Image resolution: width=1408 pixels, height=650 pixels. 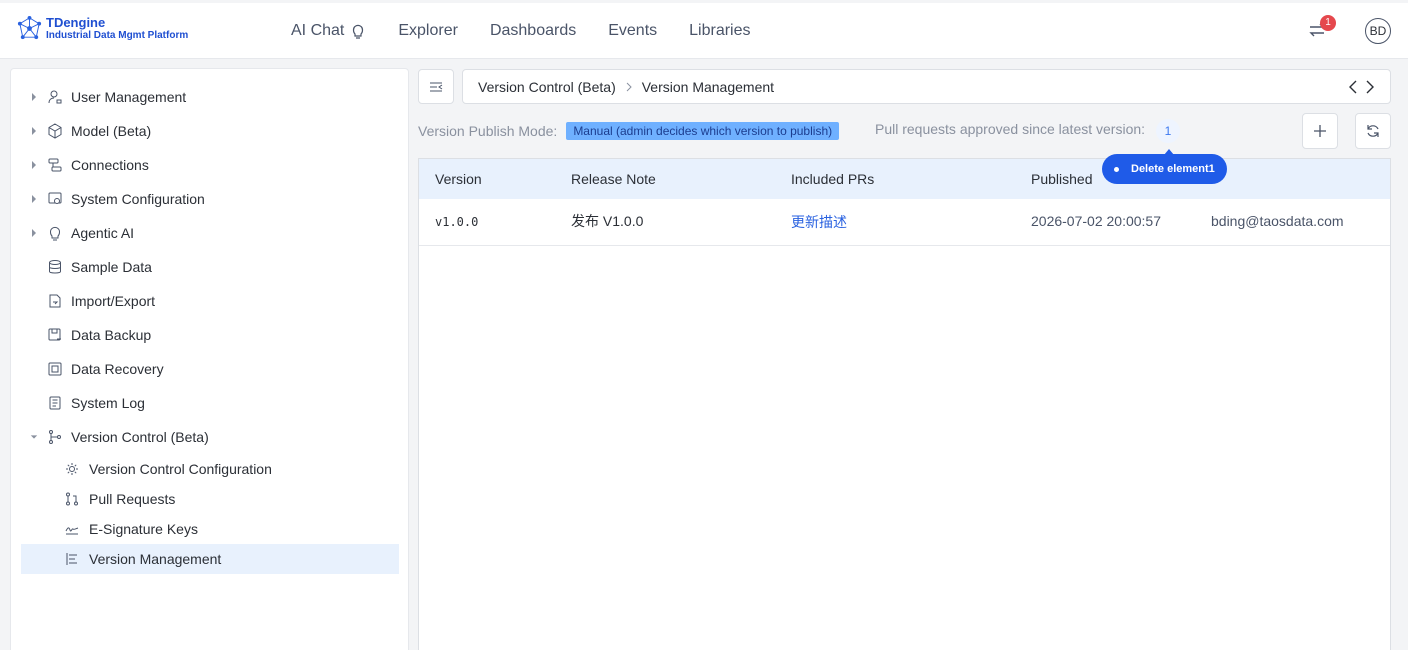 What do you see at coordinates (819, 222) in the screenshot?
I see `cell-included-prs-link: 更新描述` at bounding box center [819, 222].